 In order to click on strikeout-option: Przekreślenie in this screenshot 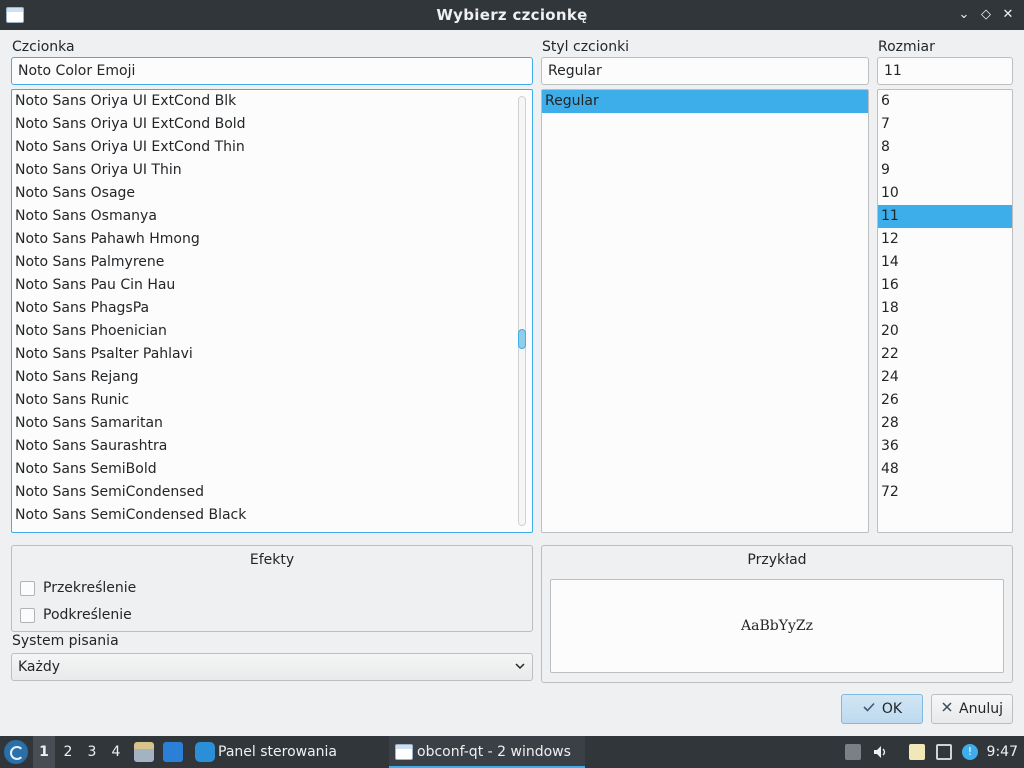, I will do `click(78, 588)`.